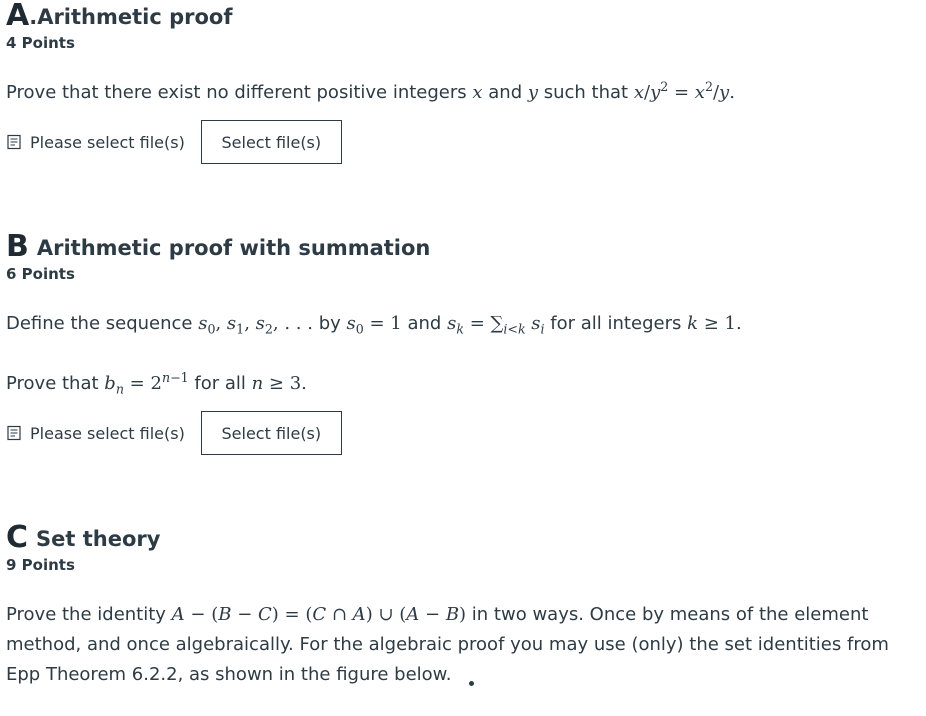 The image size is (926, 716). I want to click on question-b-prompt: Prove that bn = 2n−1 for all n ≥ 3., so click(463, 384).